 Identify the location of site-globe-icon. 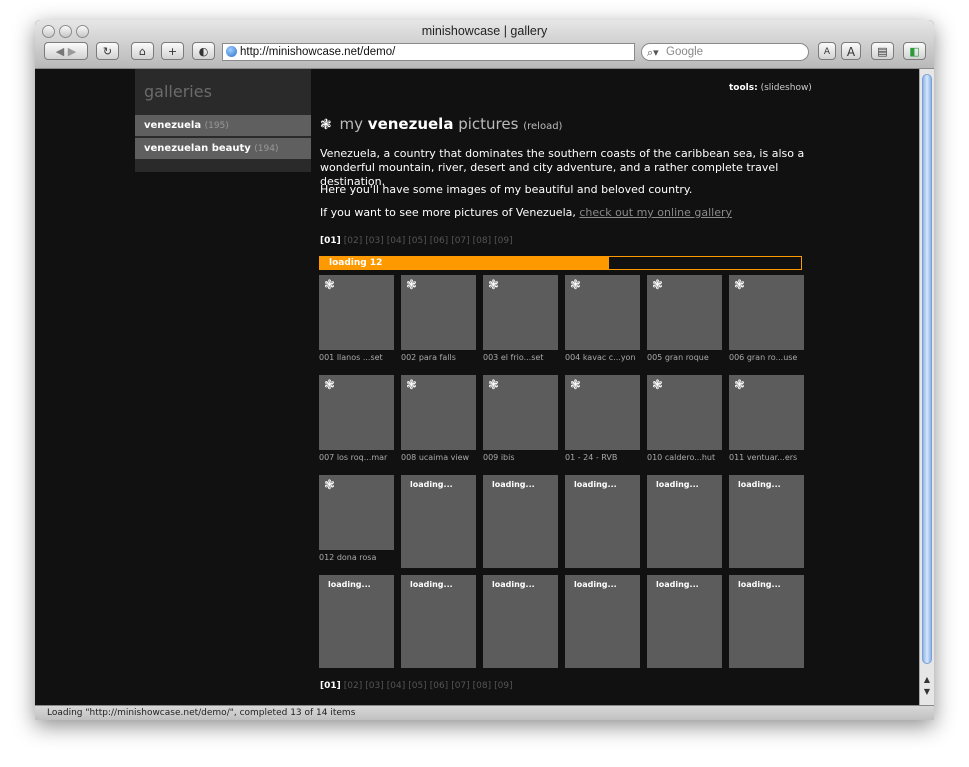
(231, 51).